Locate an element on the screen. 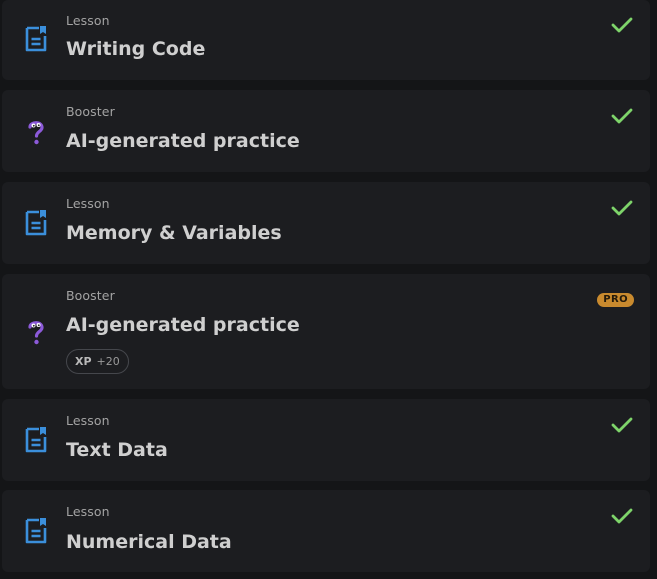 The image size is (657, 579). pro-badge: PRO is located at coordinates (615, 300).